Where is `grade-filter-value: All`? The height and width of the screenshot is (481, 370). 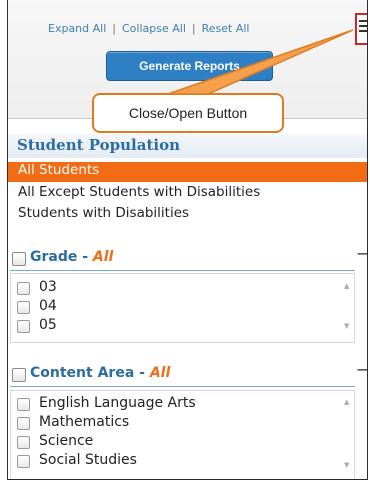 grade-filter-value: All is located at coordinates (103, 257).